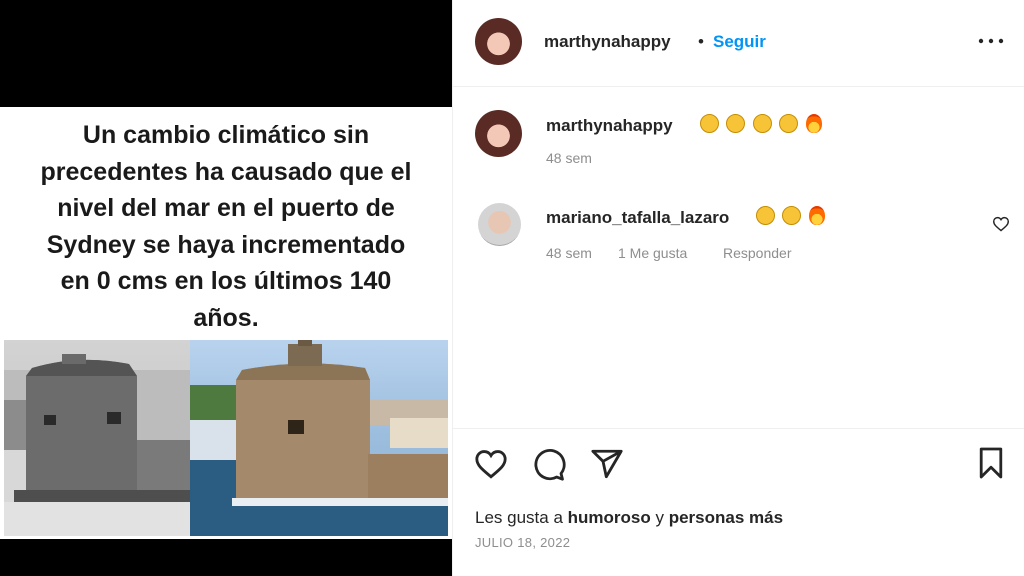  What do you see at coordinates (226, 244) in the screenshot?
I see `meme-line: Sydney se haya incrementado` at bounding box center [226, 244].